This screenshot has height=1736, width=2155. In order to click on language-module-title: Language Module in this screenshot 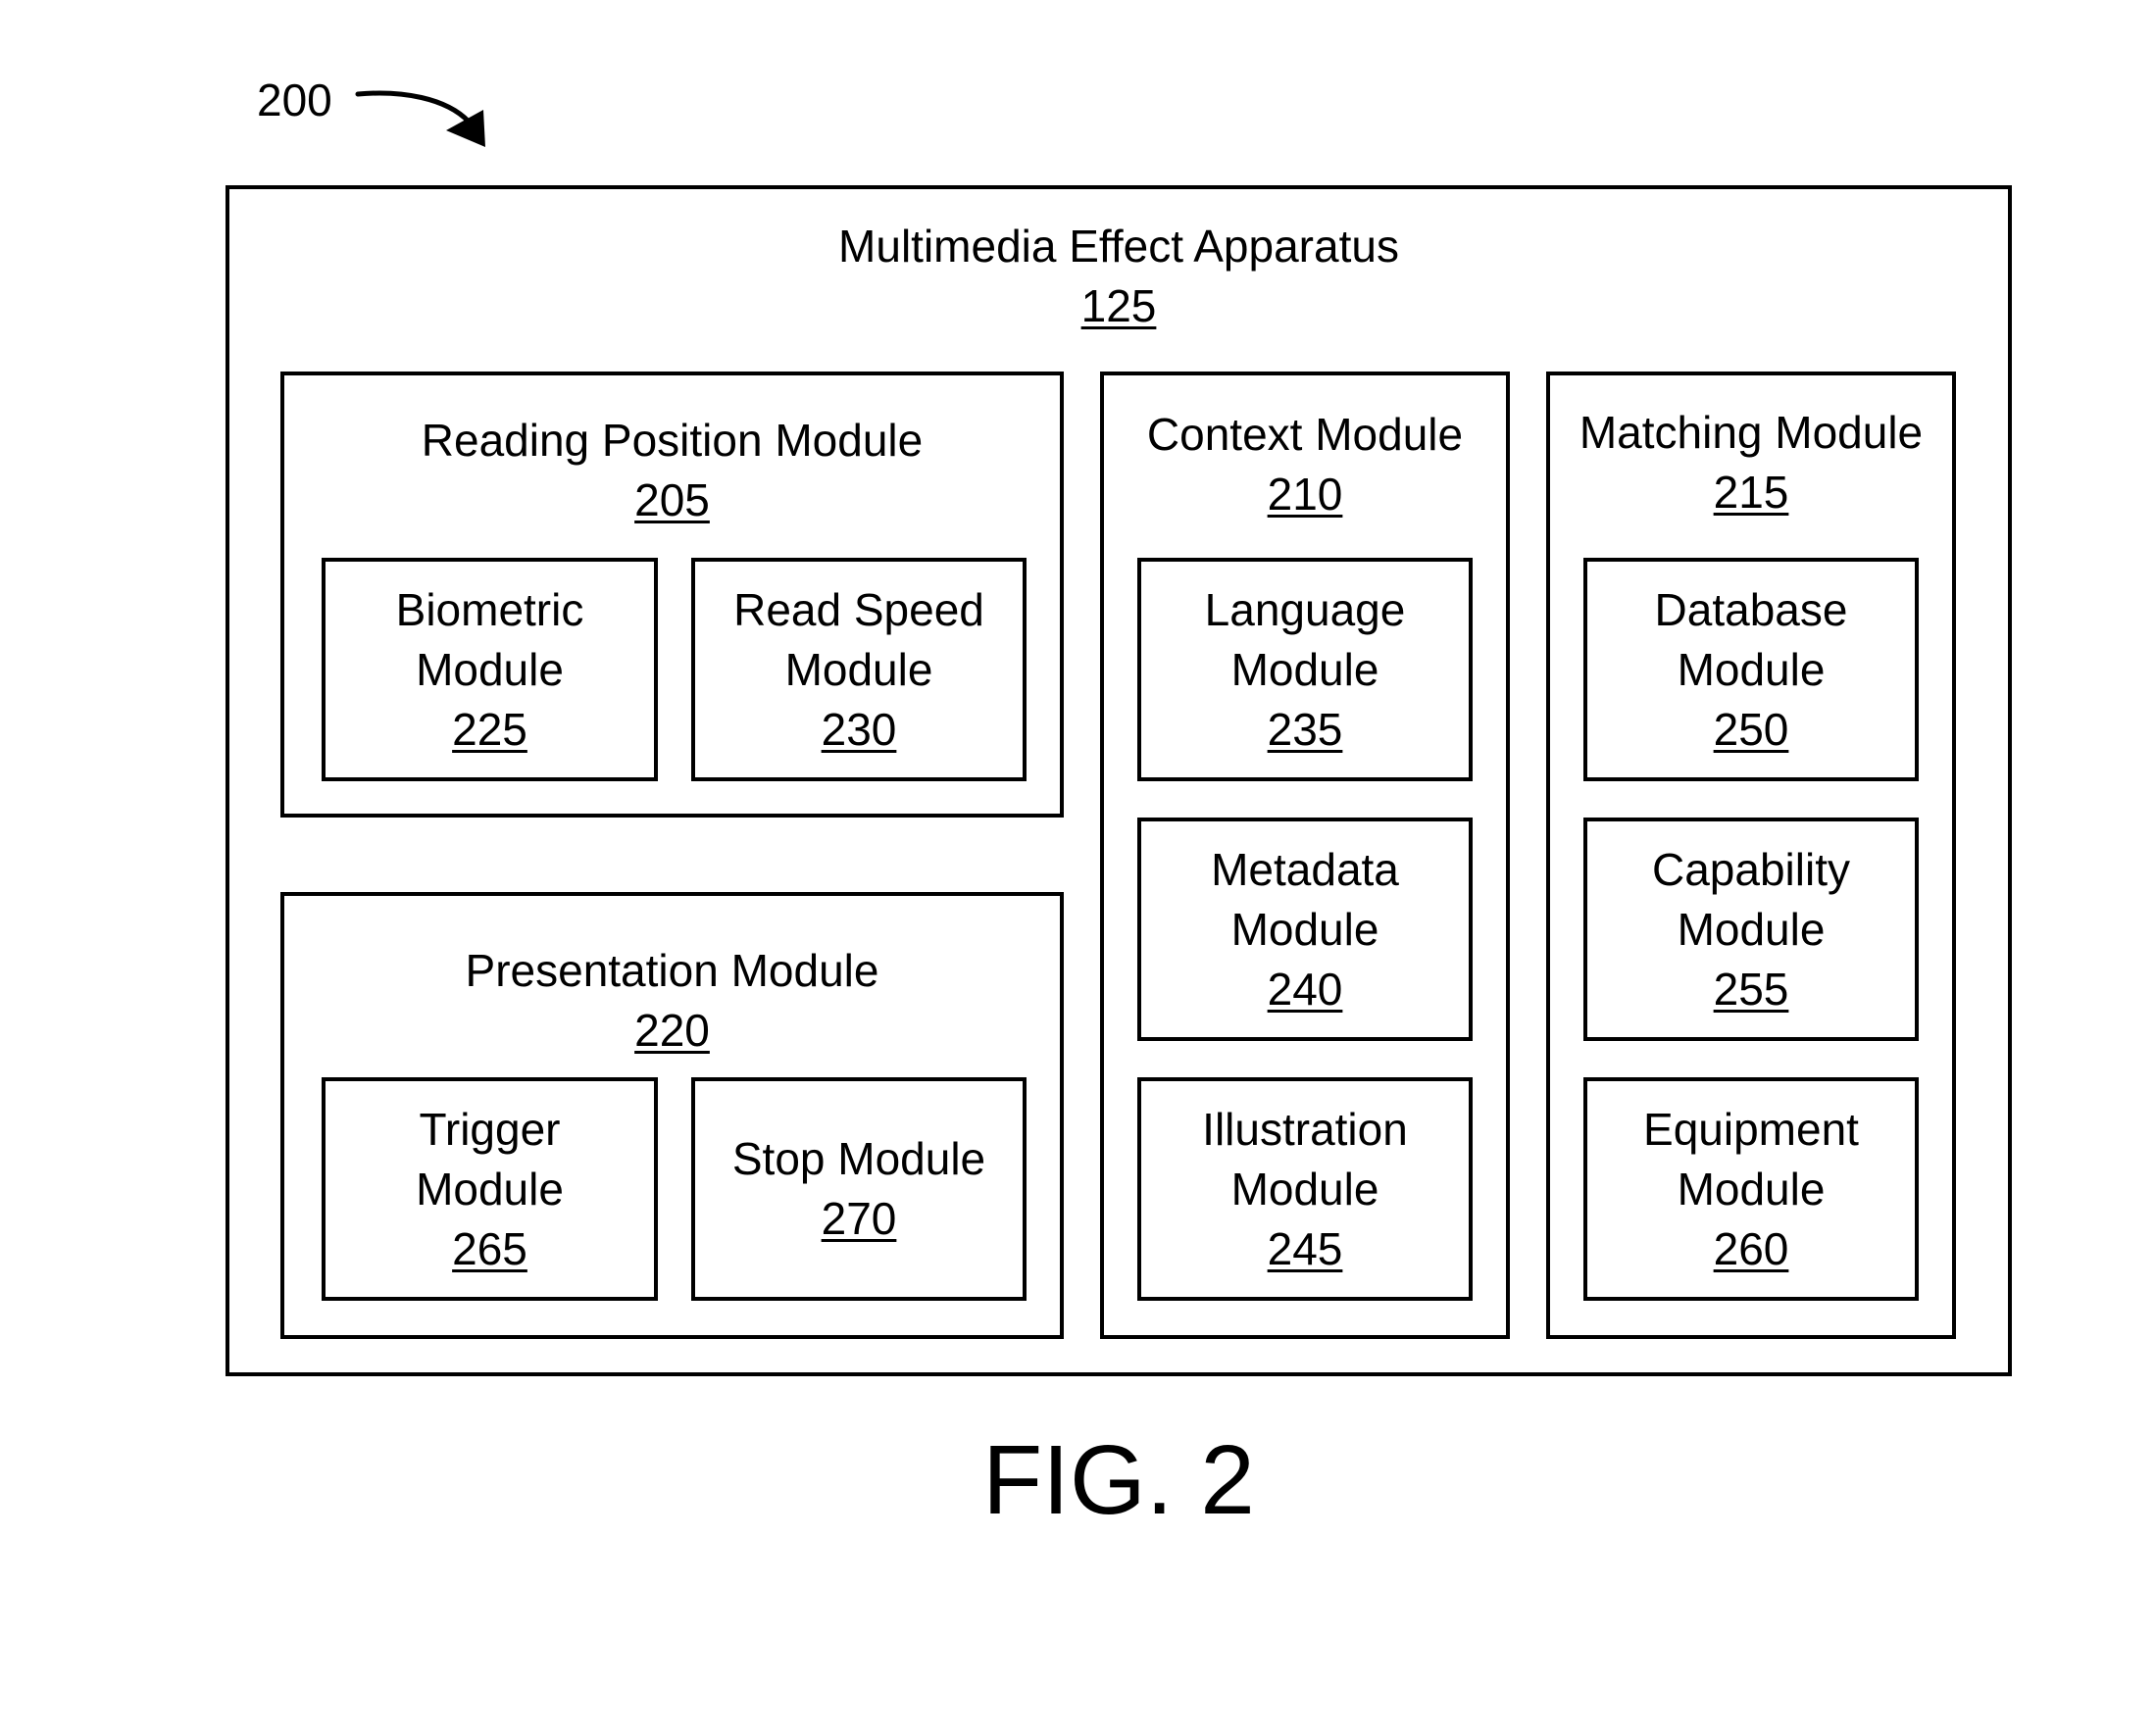, I will do `click(1305, 639)`.